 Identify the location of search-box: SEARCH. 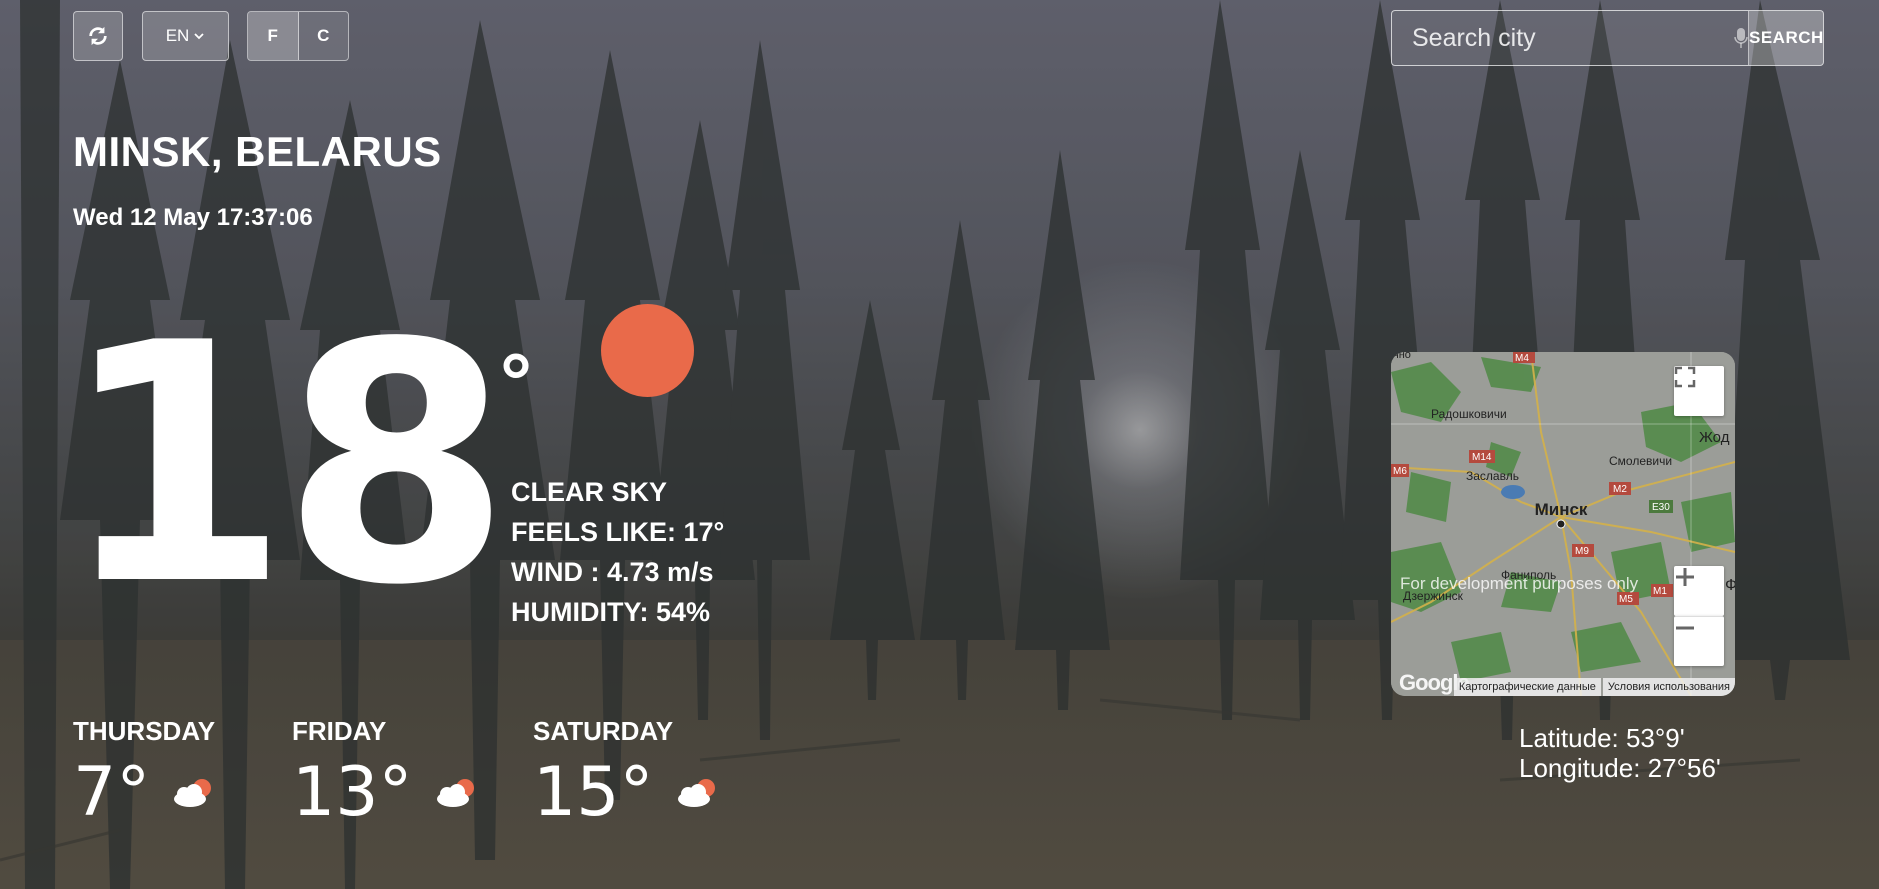
(1607, 38).